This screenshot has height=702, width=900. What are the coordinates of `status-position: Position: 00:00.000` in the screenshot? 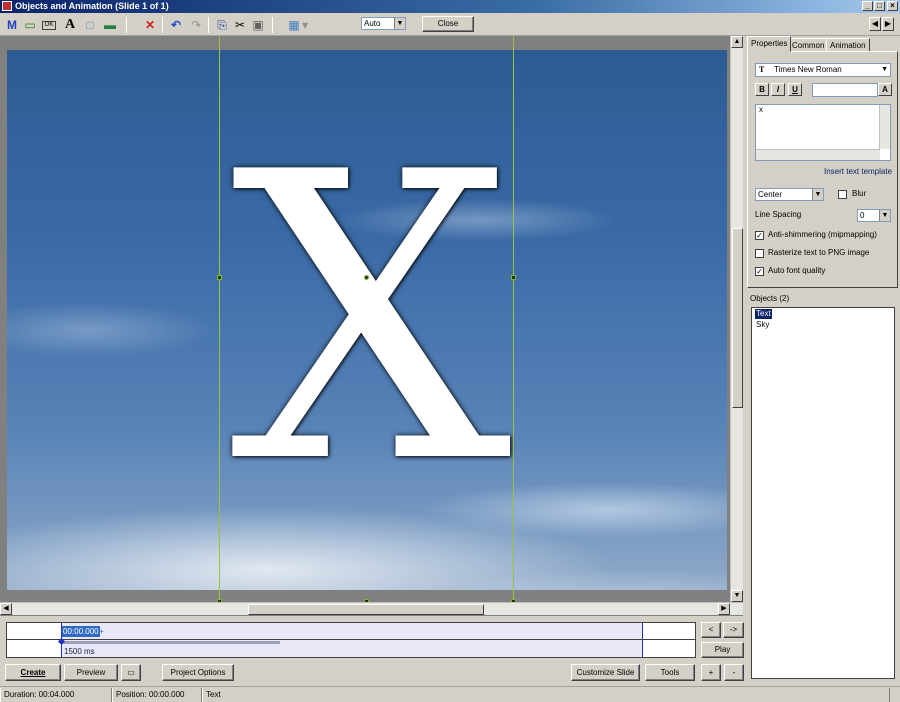 It's located at (157, 695).